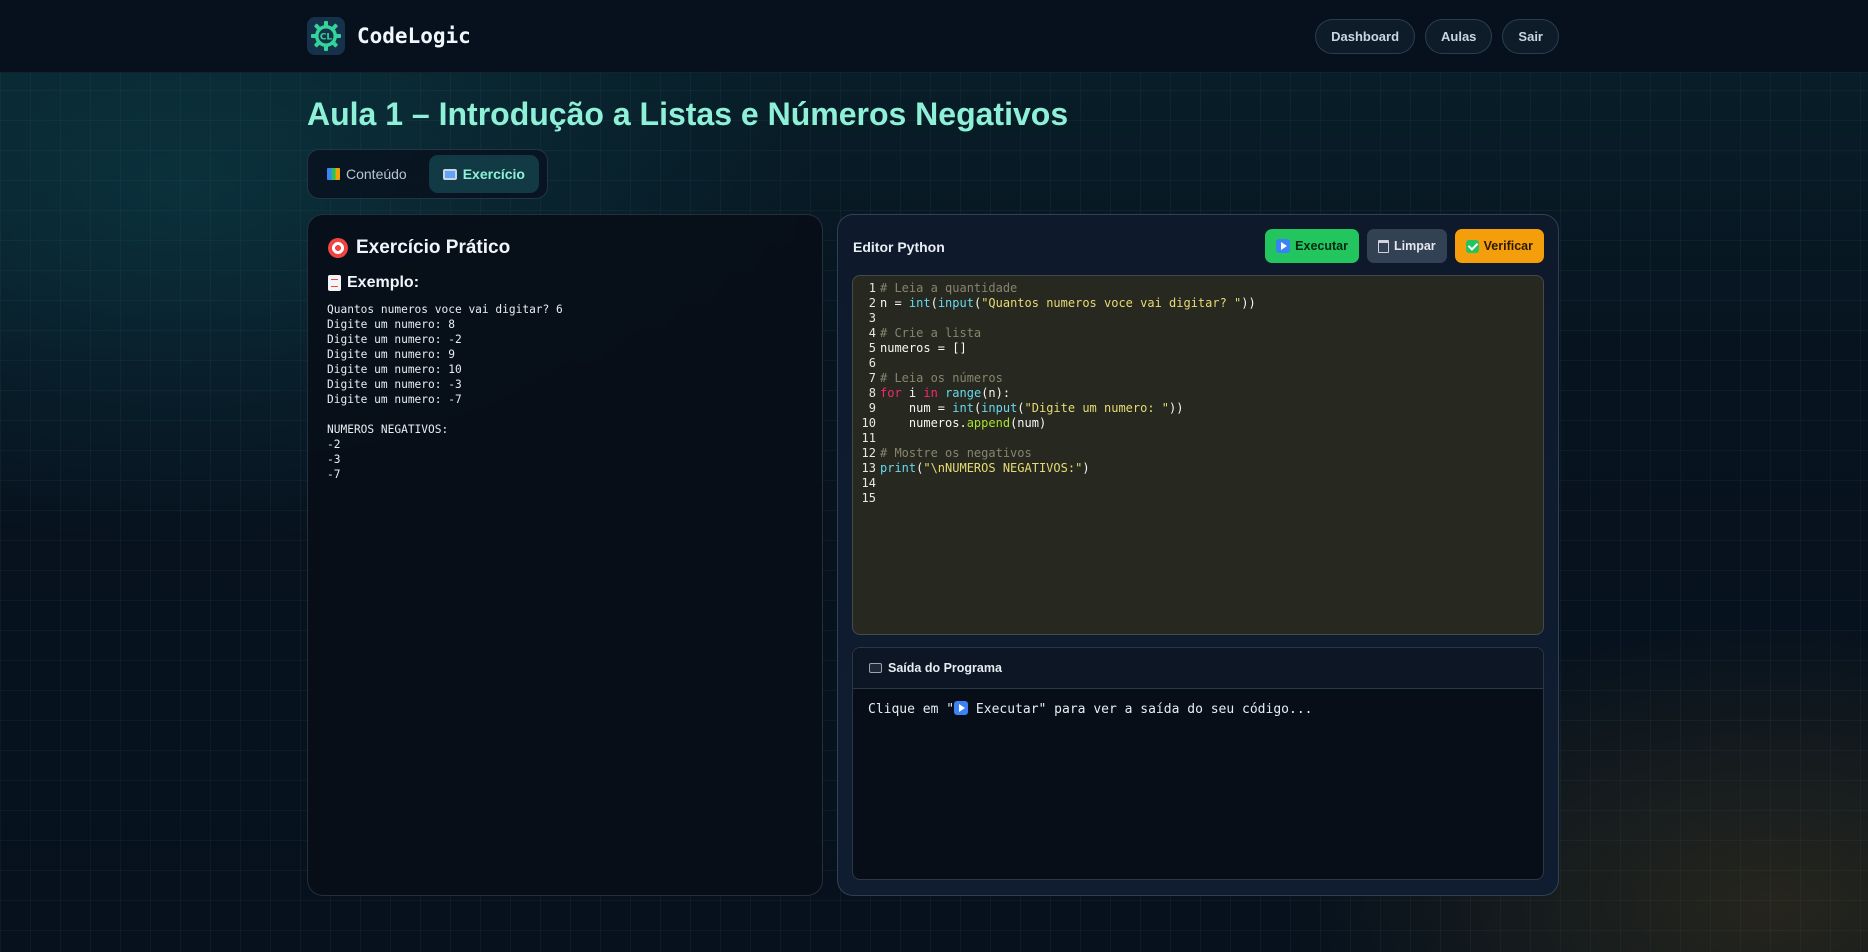 This screenshot has width=1868, height=952. I want to click on code-text: # Mostre os negativos, so click(956, 453).